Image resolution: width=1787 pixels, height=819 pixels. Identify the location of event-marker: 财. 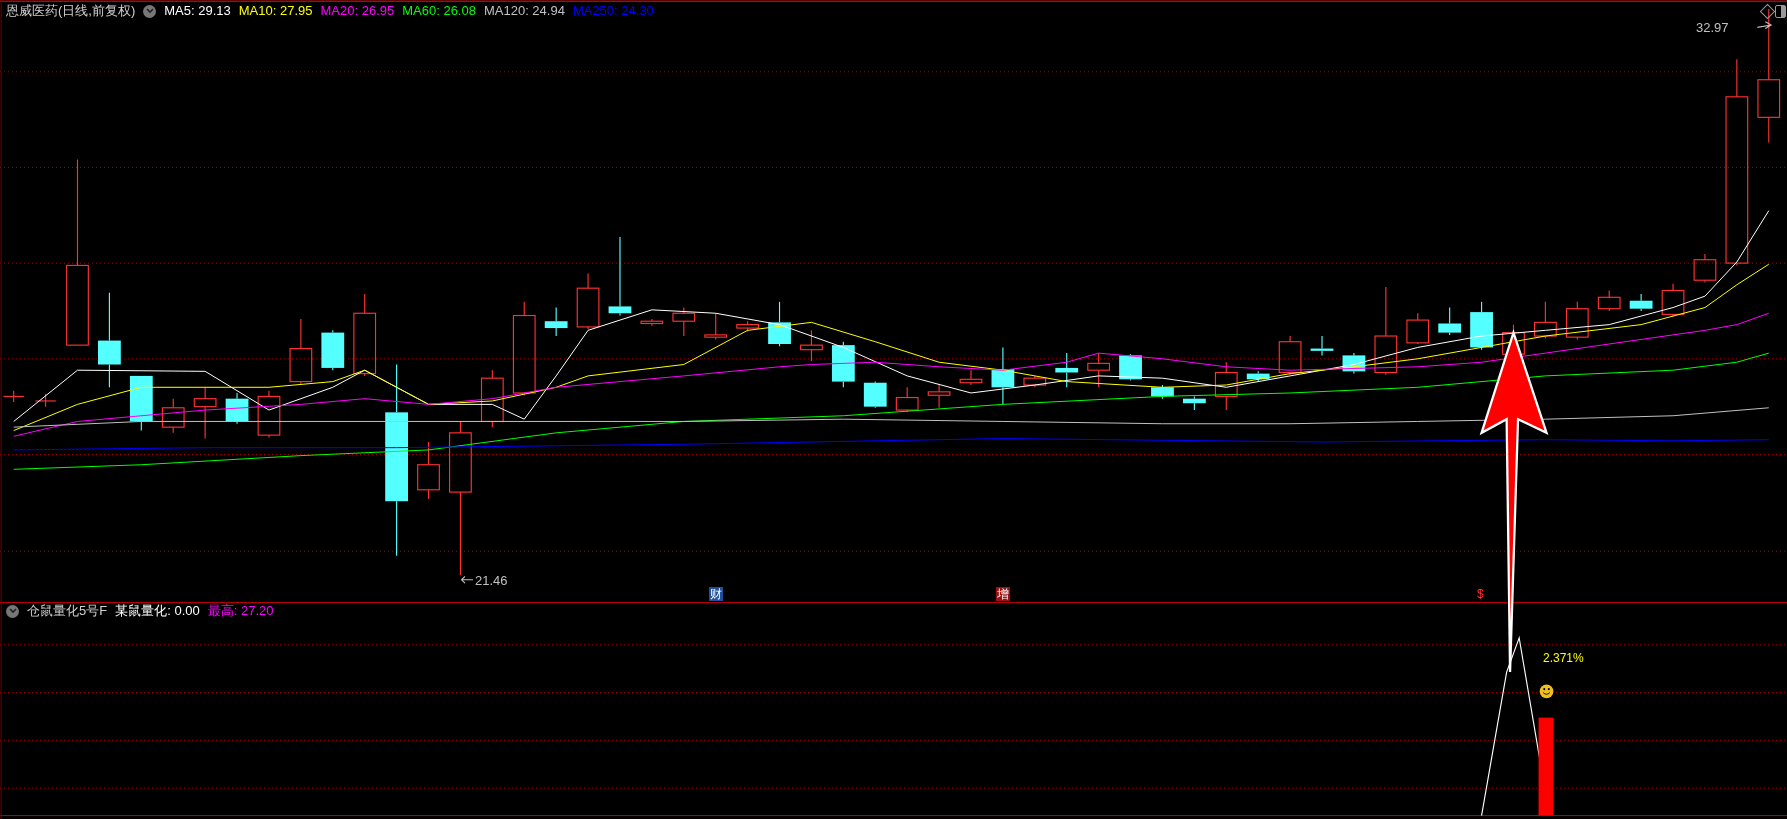
(716, 594).